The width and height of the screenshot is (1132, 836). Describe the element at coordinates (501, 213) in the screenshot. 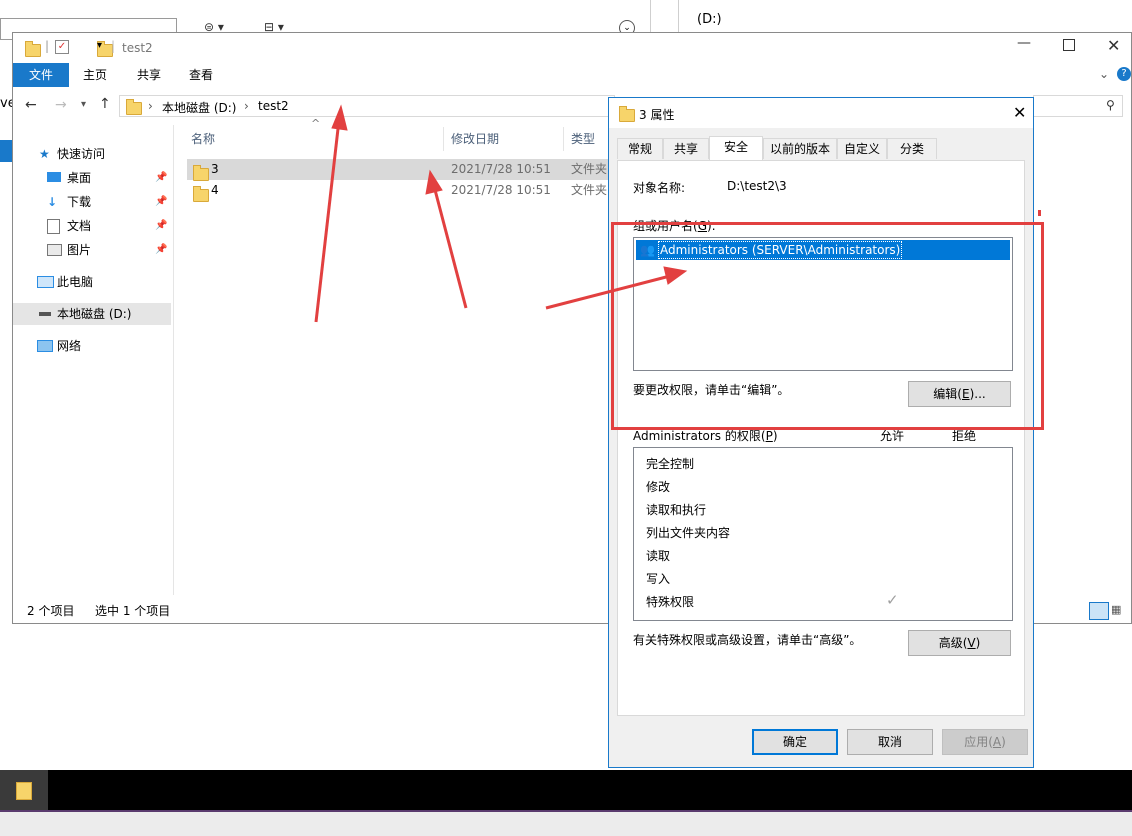

I see `annotation-arrows` at that location.